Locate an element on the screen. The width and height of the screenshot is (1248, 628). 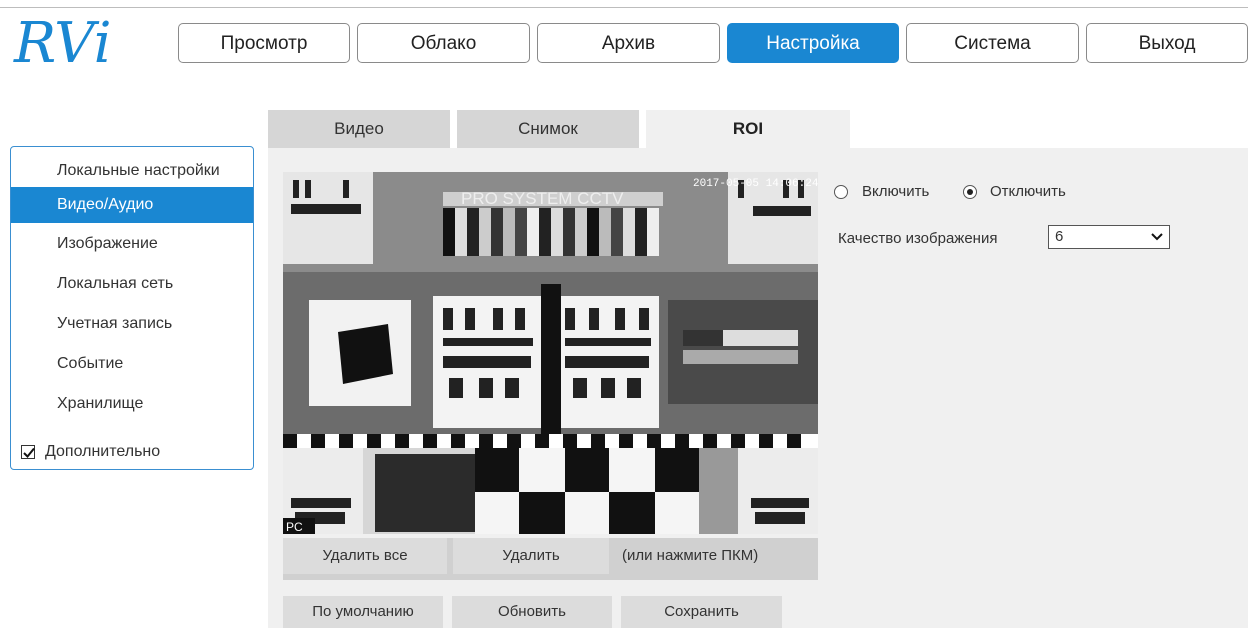
tab-roi: ROI is located at coordinates (748, 129).